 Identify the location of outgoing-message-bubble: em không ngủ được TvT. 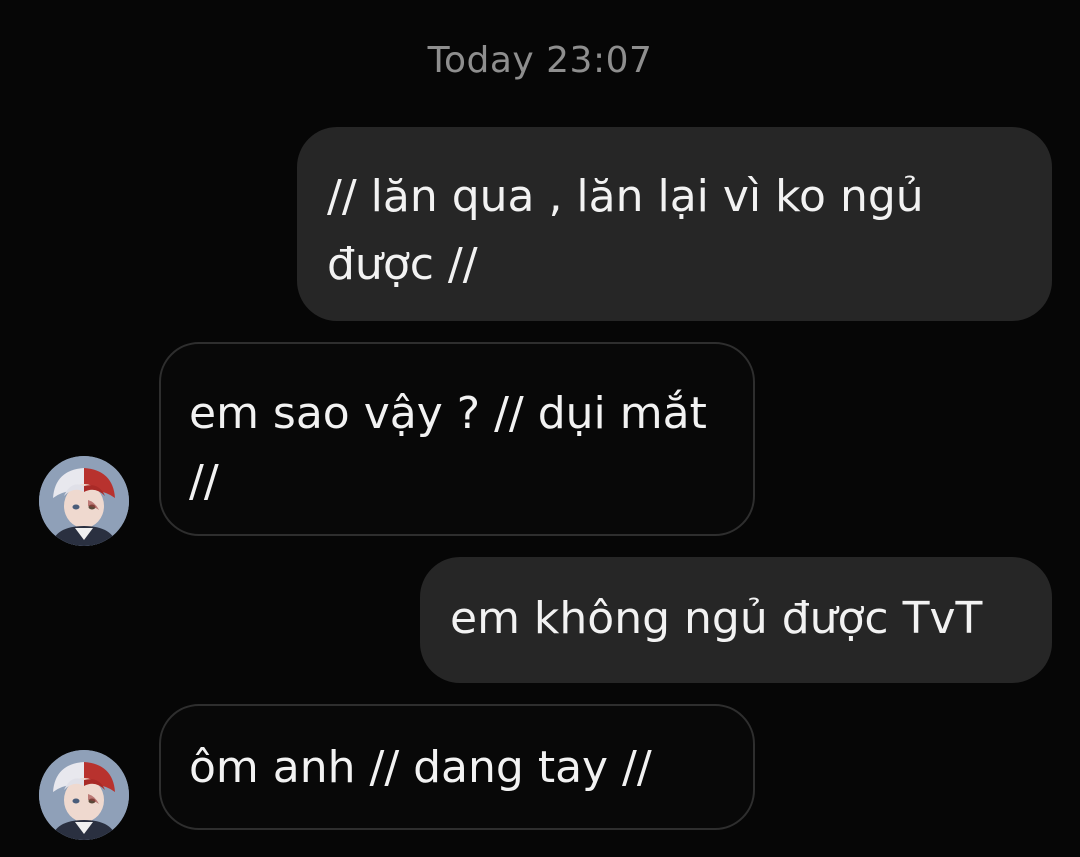
(736, 620).